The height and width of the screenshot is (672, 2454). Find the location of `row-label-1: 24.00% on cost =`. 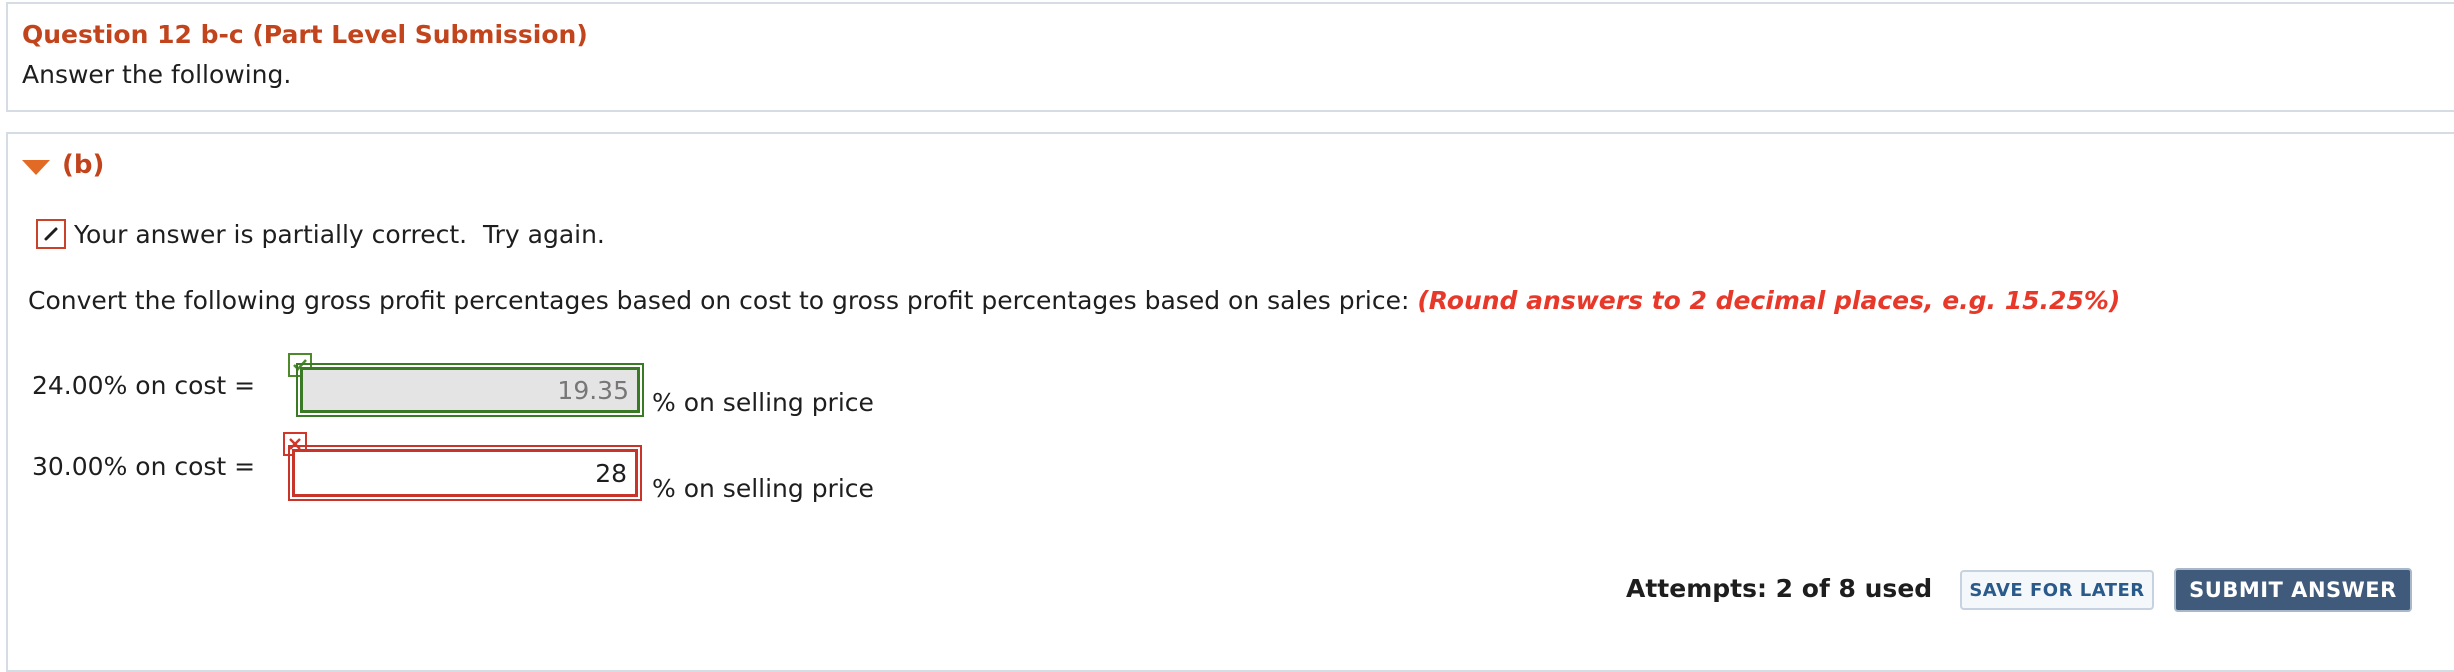

row-label-1: 24.00% on cost = is located at coordinates (144, 385).